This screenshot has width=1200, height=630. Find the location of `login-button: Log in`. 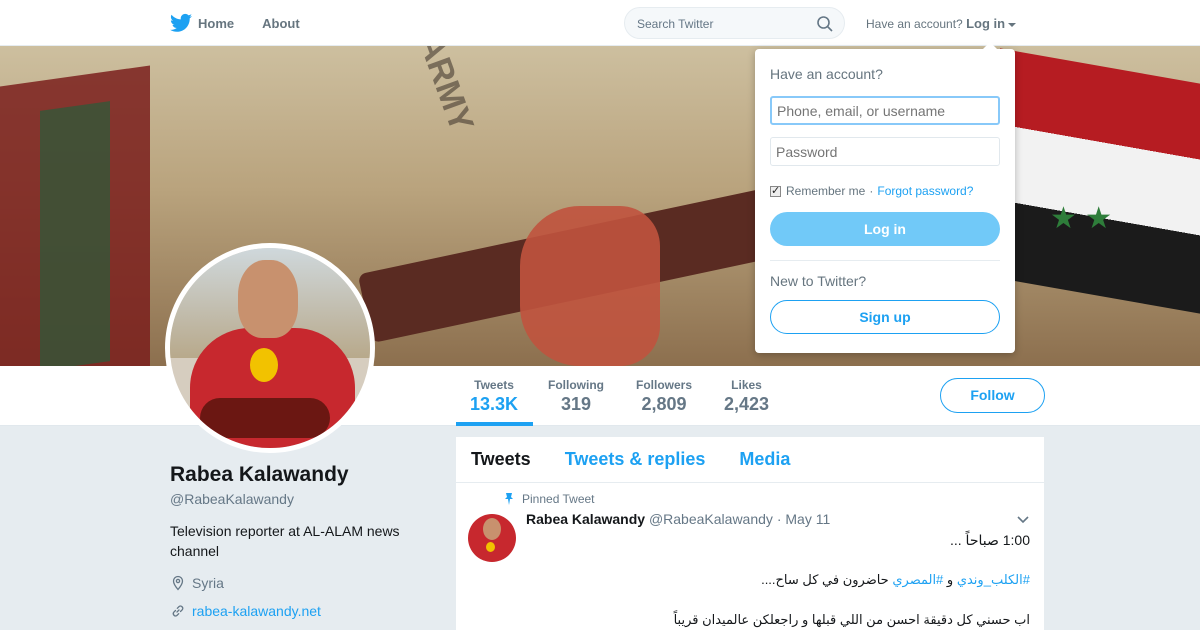

login-button: Log in is located at coordinates (885, 229).